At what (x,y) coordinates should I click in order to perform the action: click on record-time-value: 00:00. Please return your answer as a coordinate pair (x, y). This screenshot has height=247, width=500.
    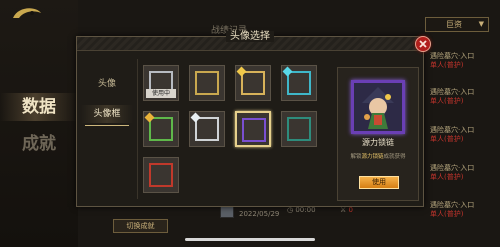
    Looking at the image, I should click on (305, 210).